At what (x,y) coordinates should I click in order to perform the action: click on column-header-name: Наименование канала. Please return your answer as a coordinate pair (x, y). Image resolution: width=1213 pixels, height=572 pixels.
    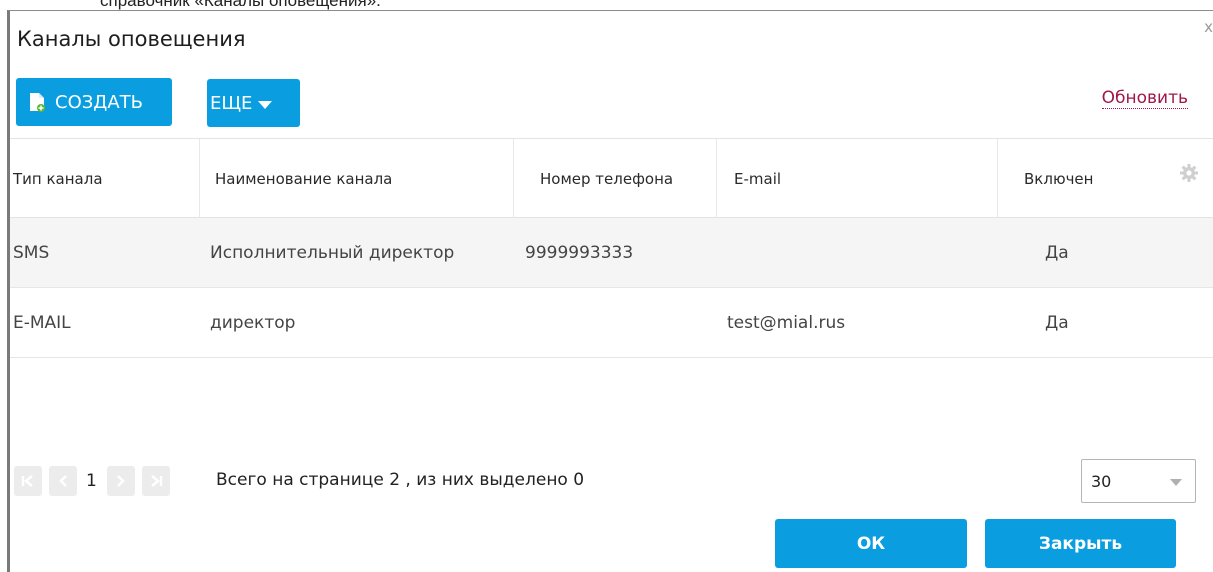
    Looking at the image, I should click on (356, 179).